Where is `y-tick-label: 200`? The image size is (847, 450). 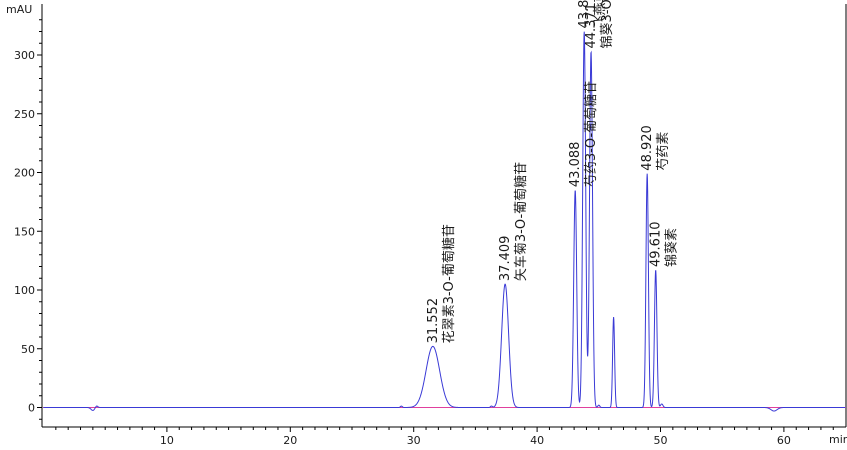
y-tick-label: 200 is located at coordinates (24, 173).